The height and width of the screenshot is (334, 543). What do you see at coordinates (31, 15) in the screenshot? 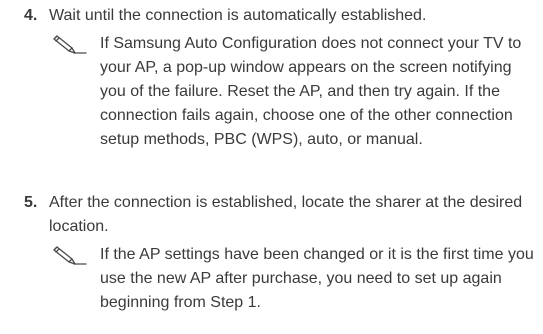
I see `step-number: 4.` at bounding box center [31, 15].